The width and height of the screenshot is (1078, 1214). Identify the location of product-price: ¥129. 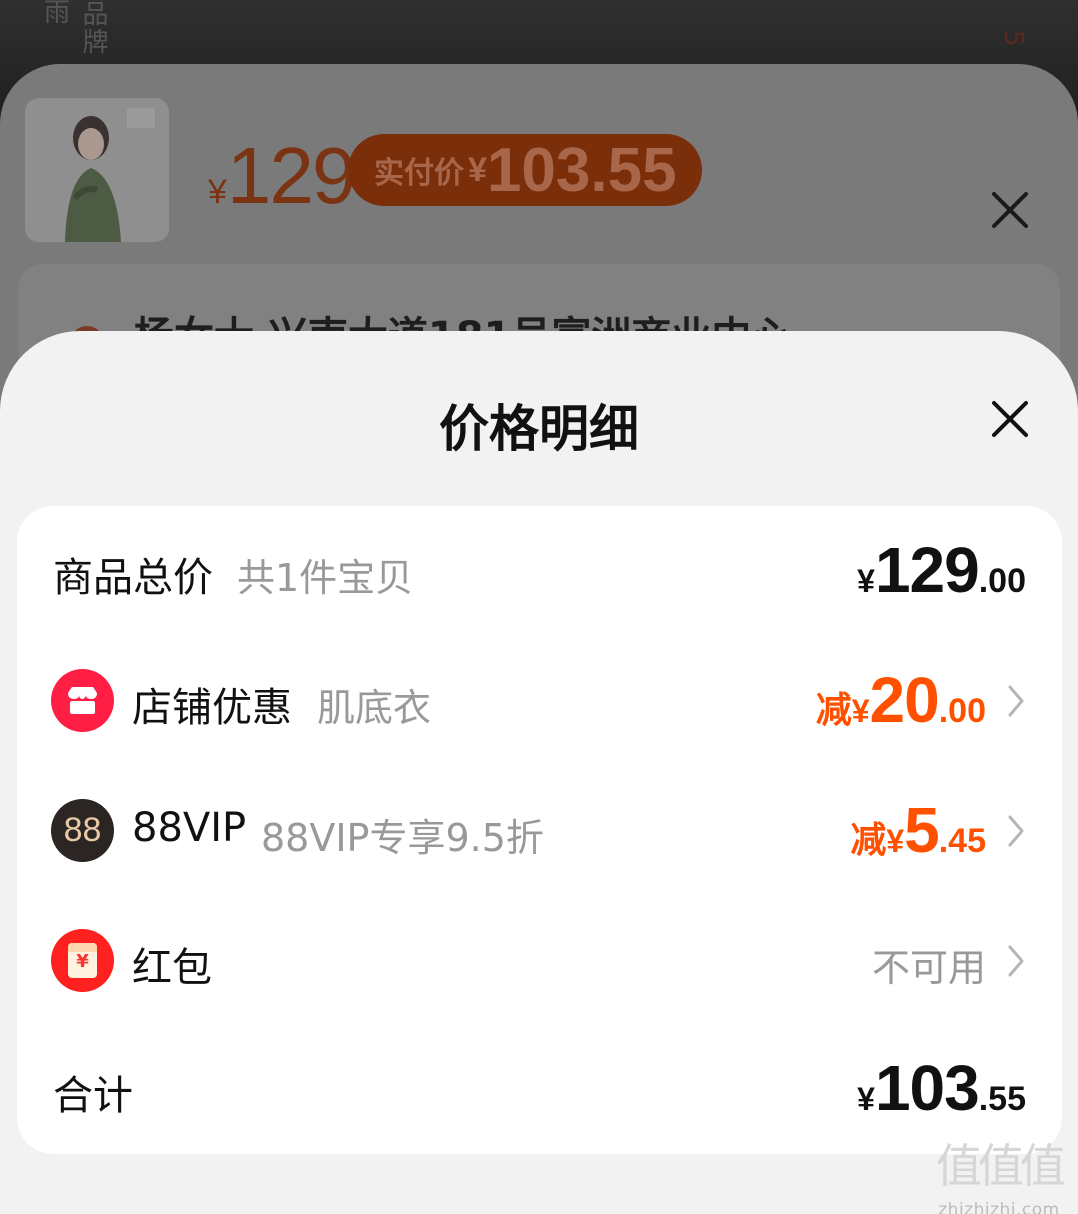
(282, 175).